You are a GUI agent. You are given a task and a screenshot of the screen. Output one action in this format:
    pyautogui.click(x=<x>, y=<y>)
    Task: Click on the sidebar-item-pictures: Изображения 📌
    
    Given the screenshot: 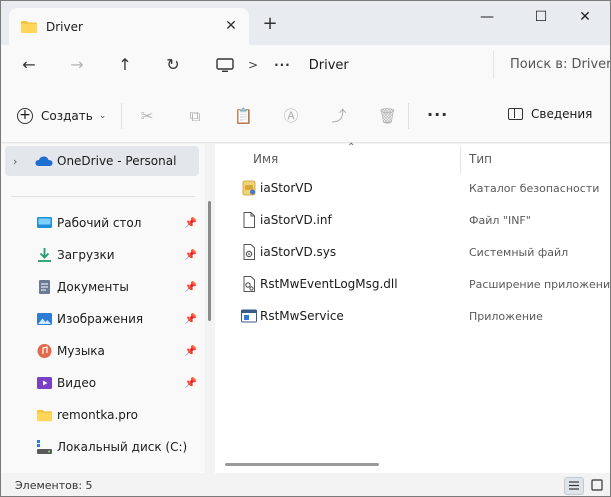 What is the action you would take?
    pyautogui.click(x=102, y=319)
    